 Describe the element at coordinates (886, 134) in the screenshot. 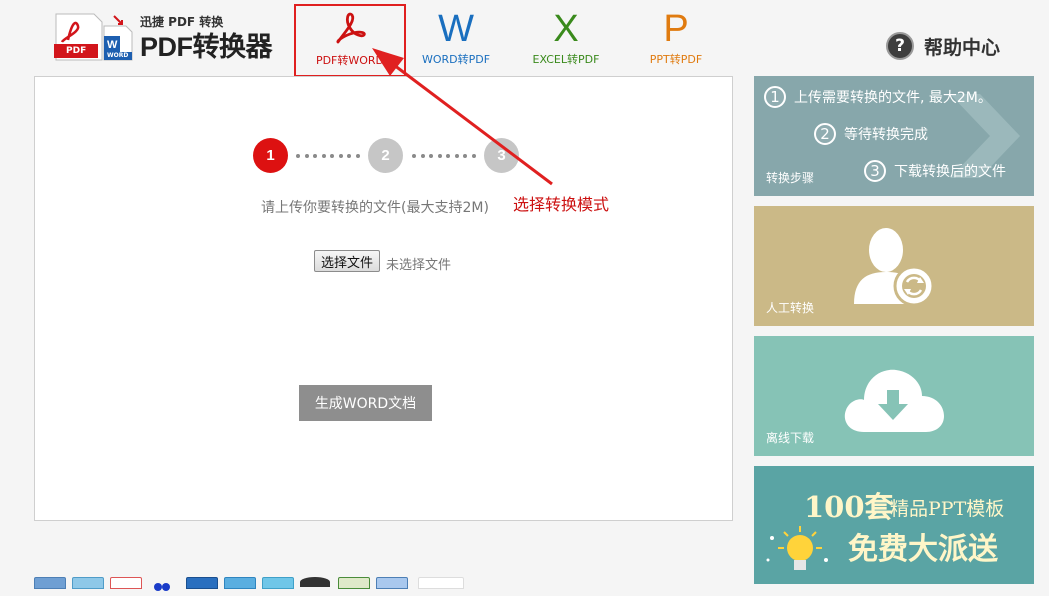

I see `step-text: 等待转换完成` at that location.